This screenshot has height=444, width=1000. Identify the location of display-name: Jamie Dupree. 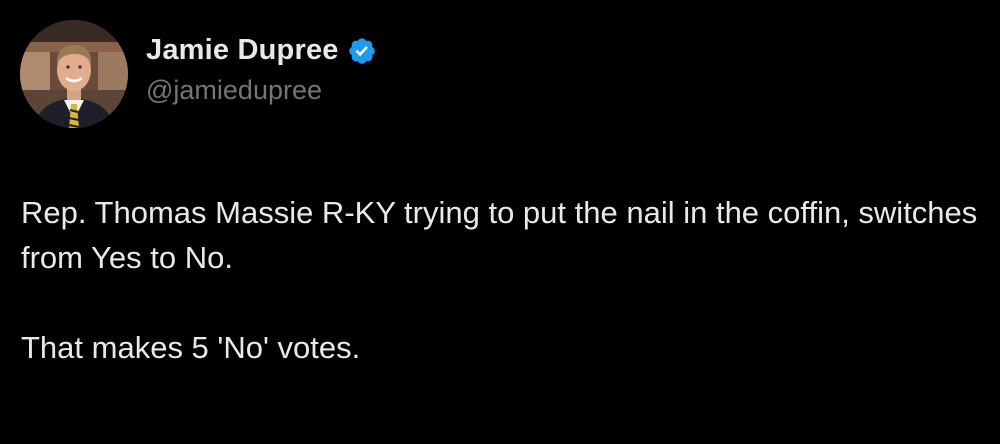
(242, 50).